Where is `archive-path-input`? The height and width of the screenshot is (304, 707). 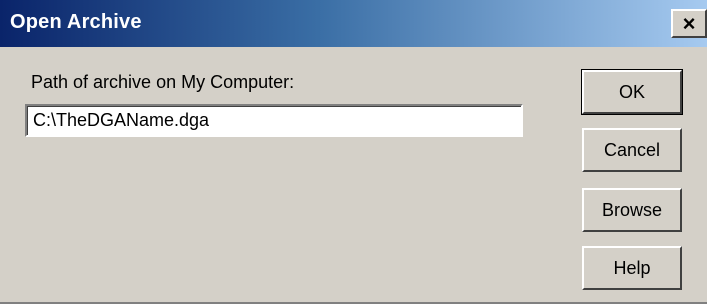
archive-path-input is located at coordinates (274, 120).